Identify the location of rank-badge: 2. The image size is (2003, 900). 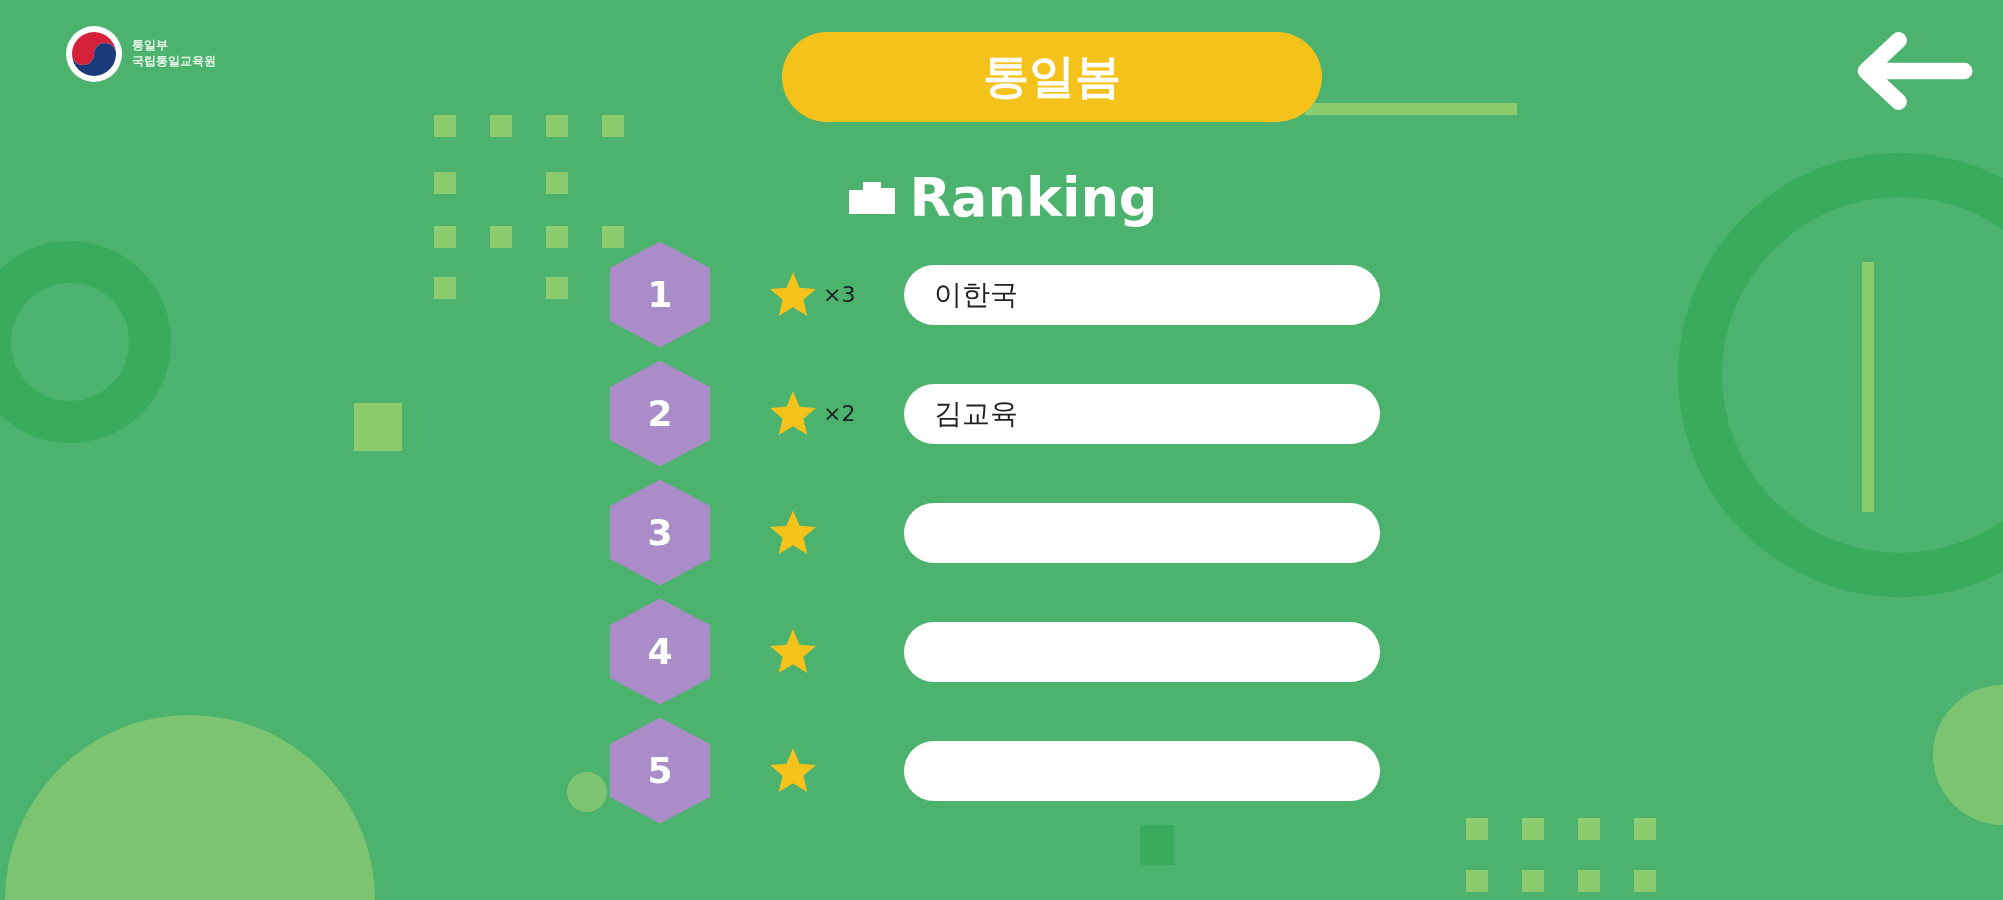
(660, 413).